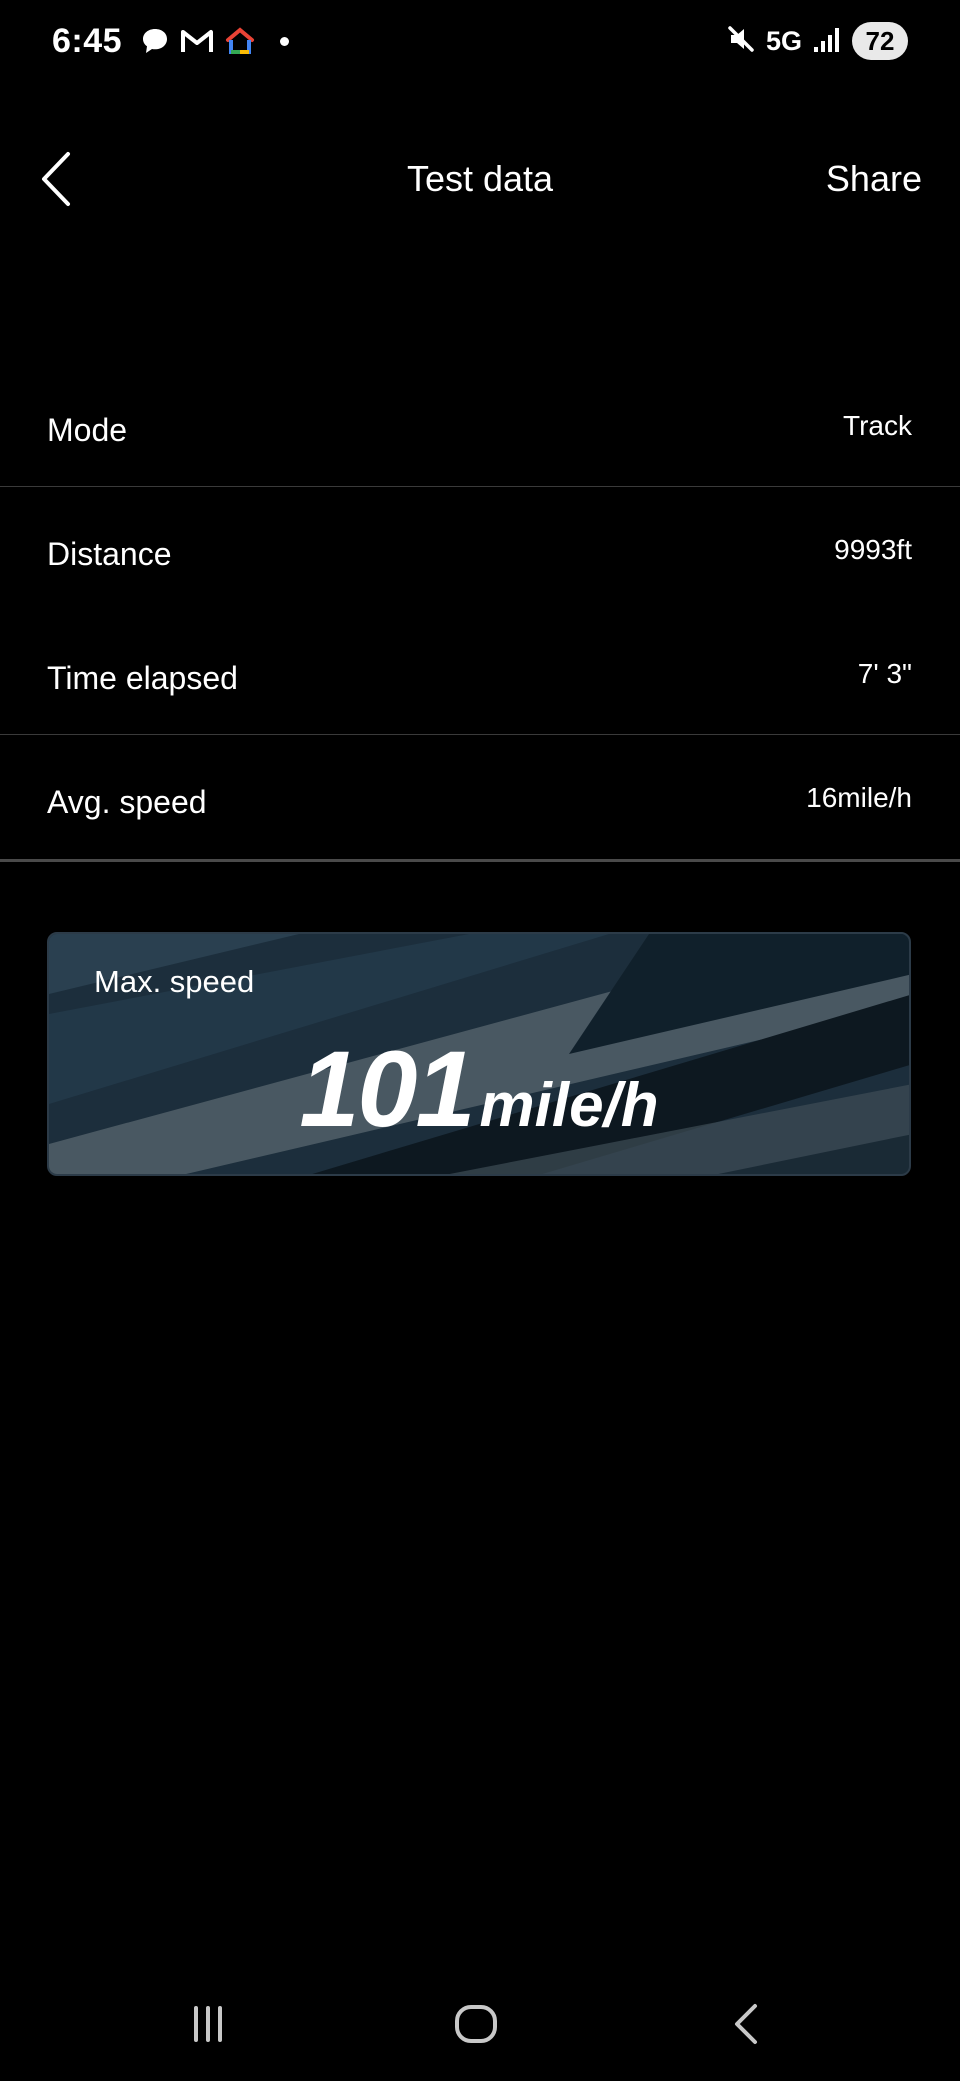  I want to click on mute-icon, so click(741, 41).